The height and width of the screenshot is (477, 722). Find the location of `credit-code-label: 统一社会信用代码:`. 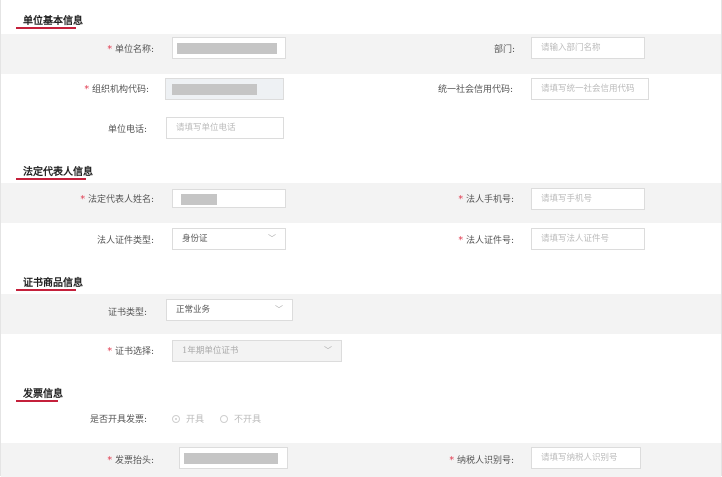

credit-code-label: 统一社会信用代码: is located at coordinates (475, 90).